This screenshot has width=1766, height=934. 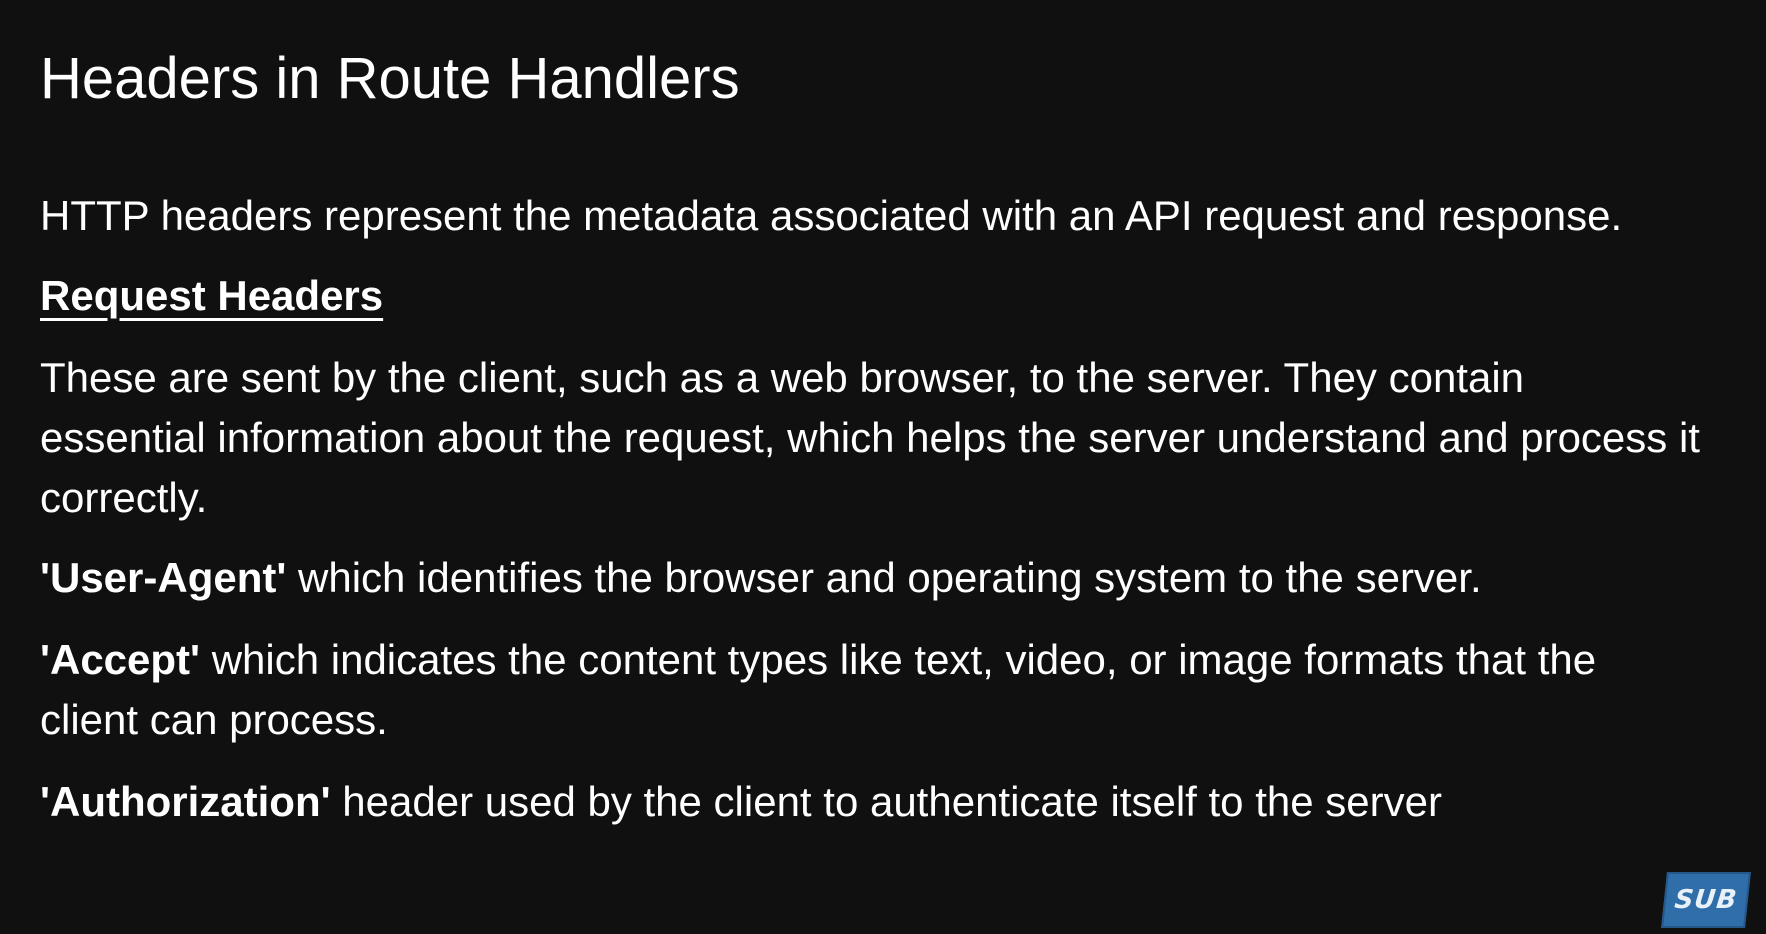 What do you see at coordinates (120, 659) in the screenshot?
I see `header-name-accept: 'Accept'` at bounding box center [120, 659].